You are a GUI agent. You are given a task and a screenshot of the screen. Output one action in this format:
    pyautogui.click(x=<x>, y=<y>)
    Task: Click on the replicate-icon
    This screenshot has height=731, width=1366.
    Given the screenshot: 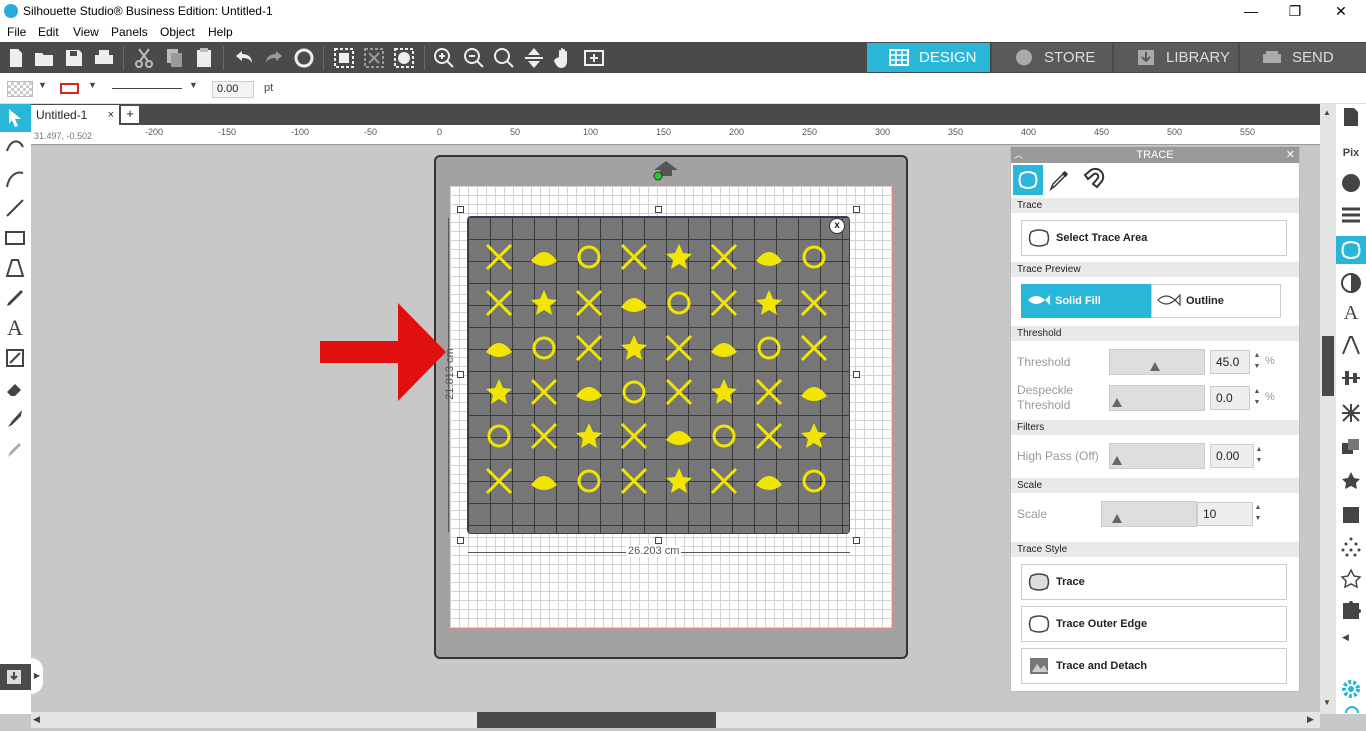 What is the action you would take?
    pyautogui.click(x=1351, y=448)
    